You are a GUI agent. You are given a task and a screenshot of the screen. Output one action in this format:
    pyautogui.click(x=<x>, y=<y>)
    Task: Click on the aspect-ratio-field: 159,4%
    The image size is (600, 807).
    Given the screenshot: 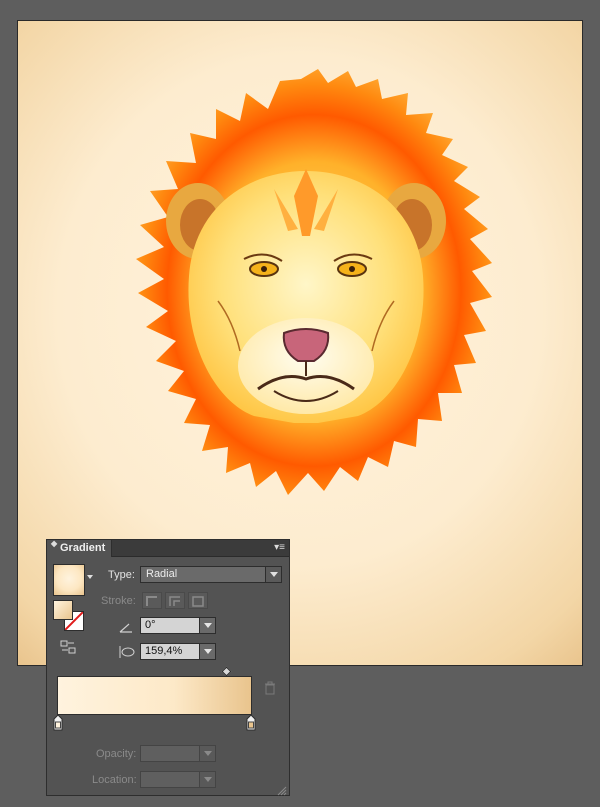 What is the action you would take?
    pyautogui.click(x=178, y=651)
    